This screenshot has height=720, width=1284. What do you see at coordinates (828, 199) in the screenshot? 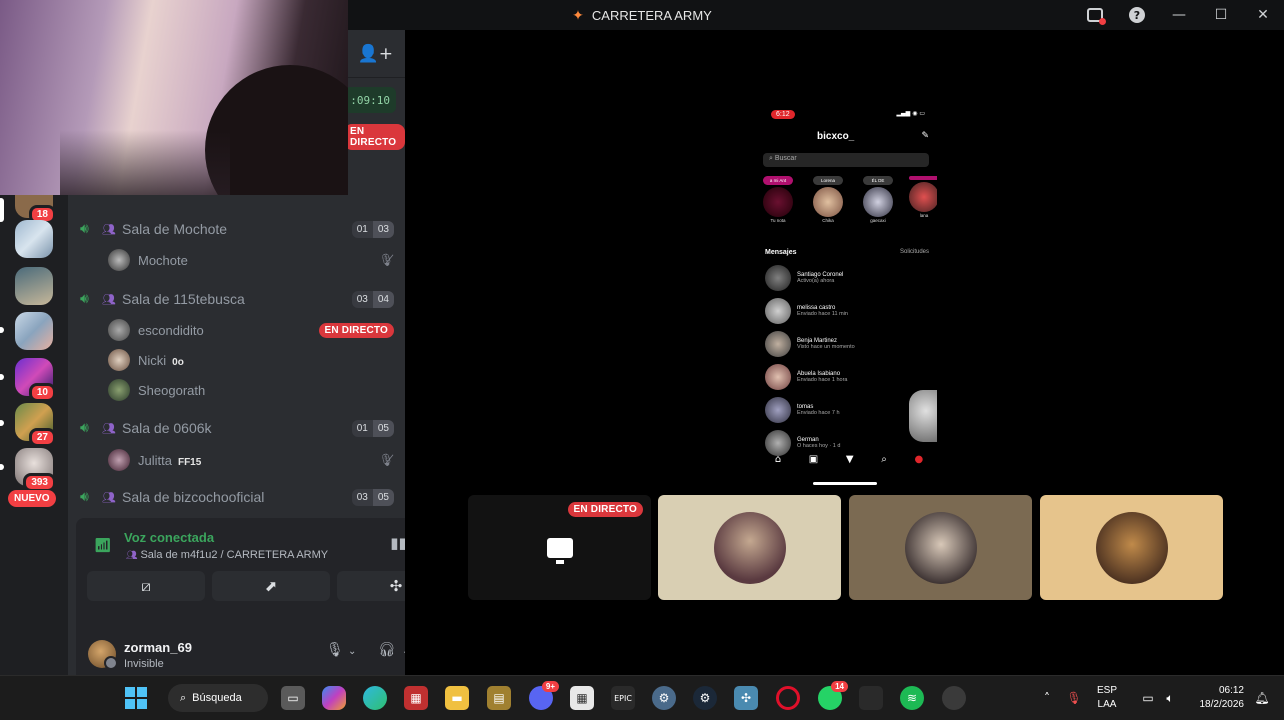
I see `note: Lorena Chika` at bounding box center [828, 199].